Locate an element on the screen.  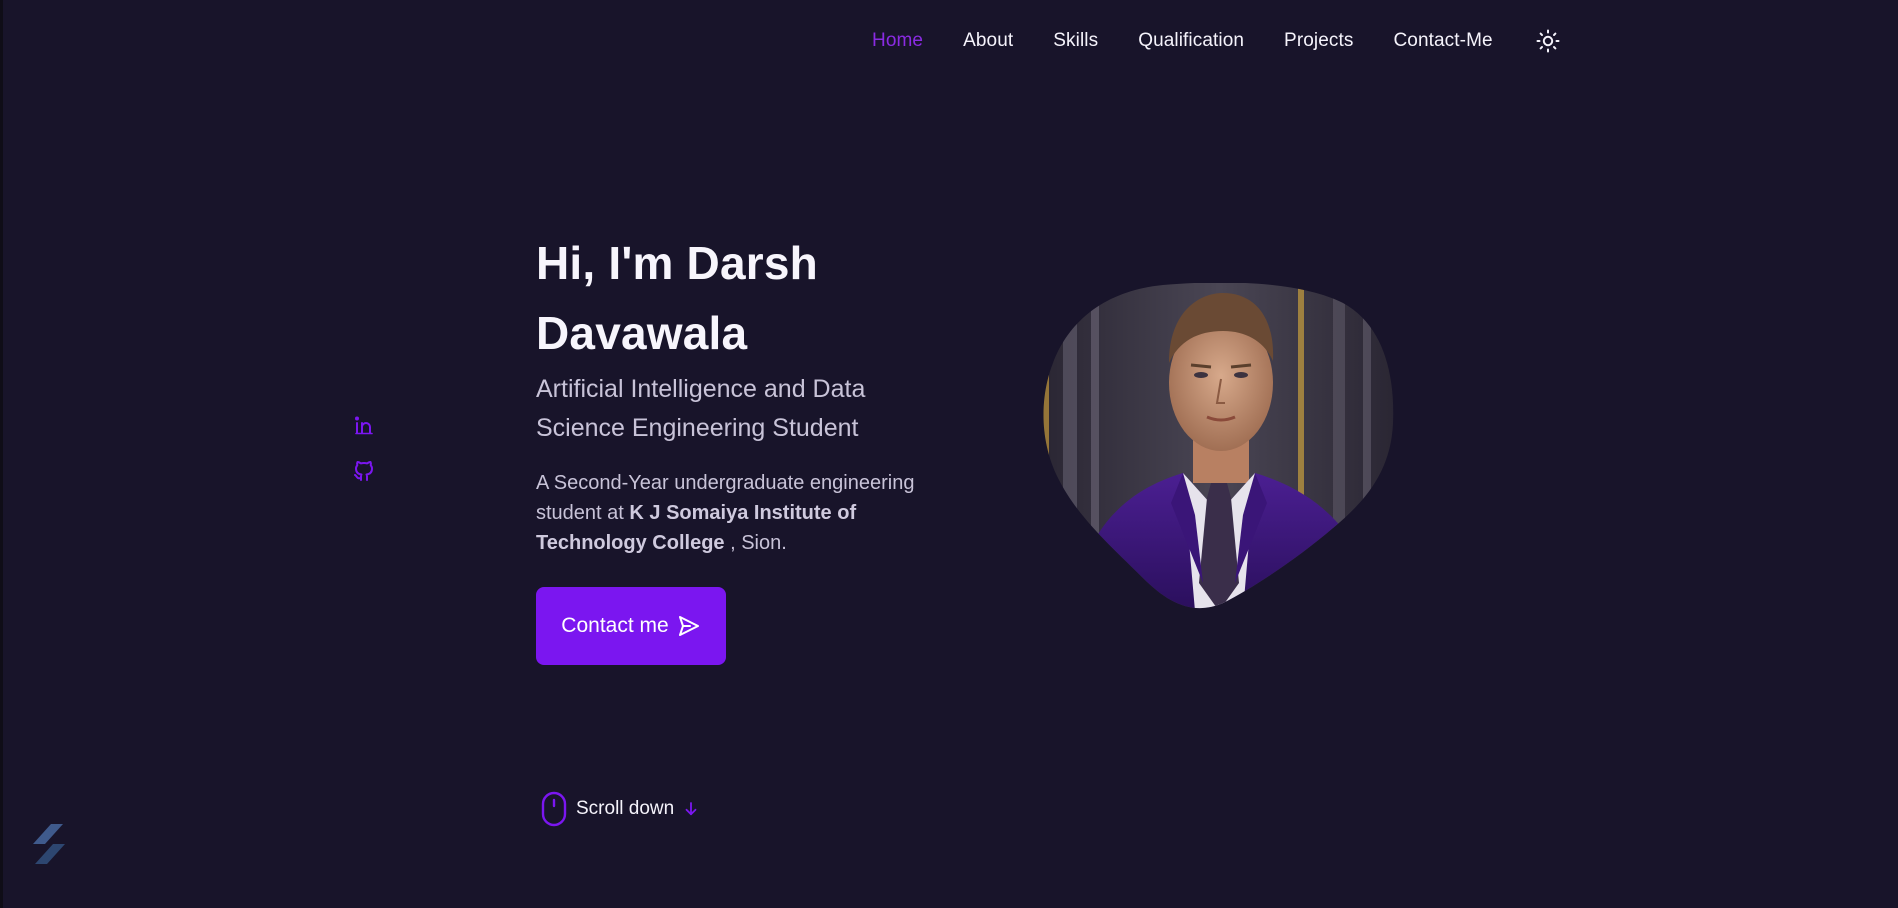
profile-blob-svg is located at coordinates (1218, 446).